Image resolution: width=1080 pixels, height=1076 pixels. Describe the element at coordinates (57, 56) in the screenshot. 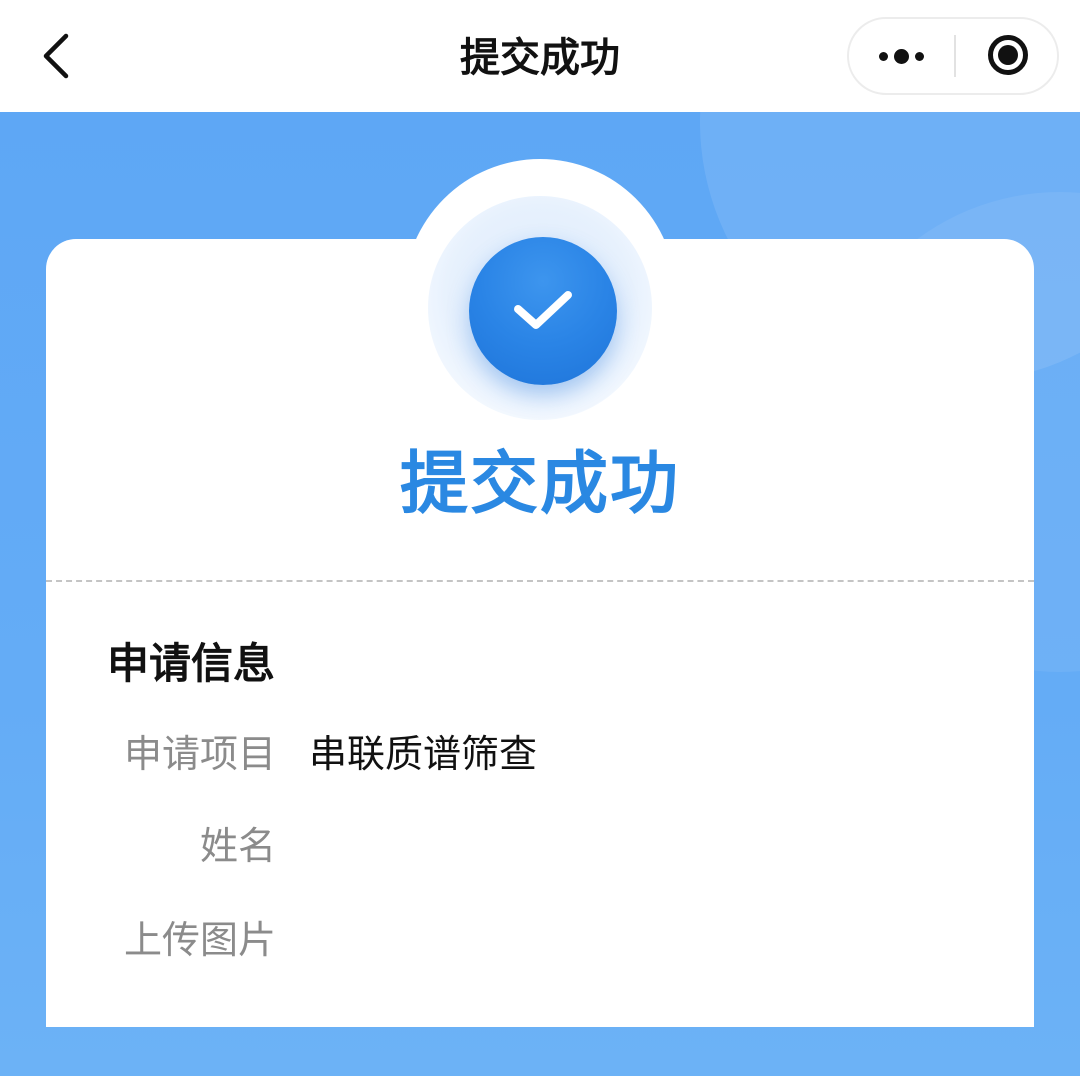

I see `back-button` at that location.